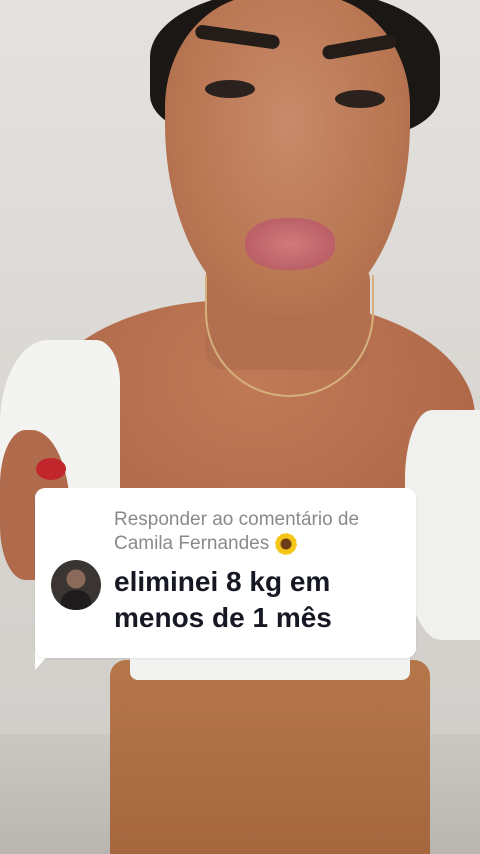 This screenshot has width=480, height=854. Describe the element at coordinates (360, 99) in the screenshot. I see `right-eye` at that location.